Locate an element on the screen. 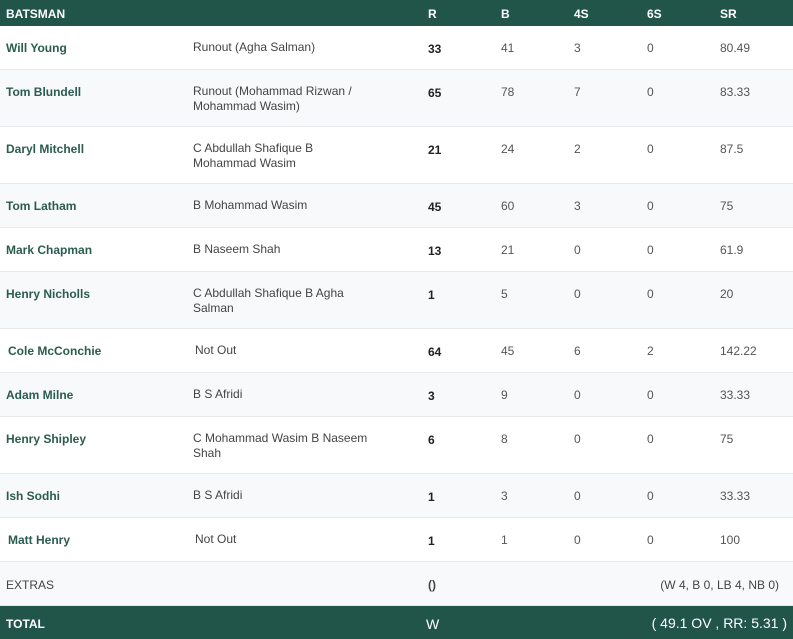 The height and width of the screenshot is (639, 793). fours: 7 is located at coordinates (577, 92).